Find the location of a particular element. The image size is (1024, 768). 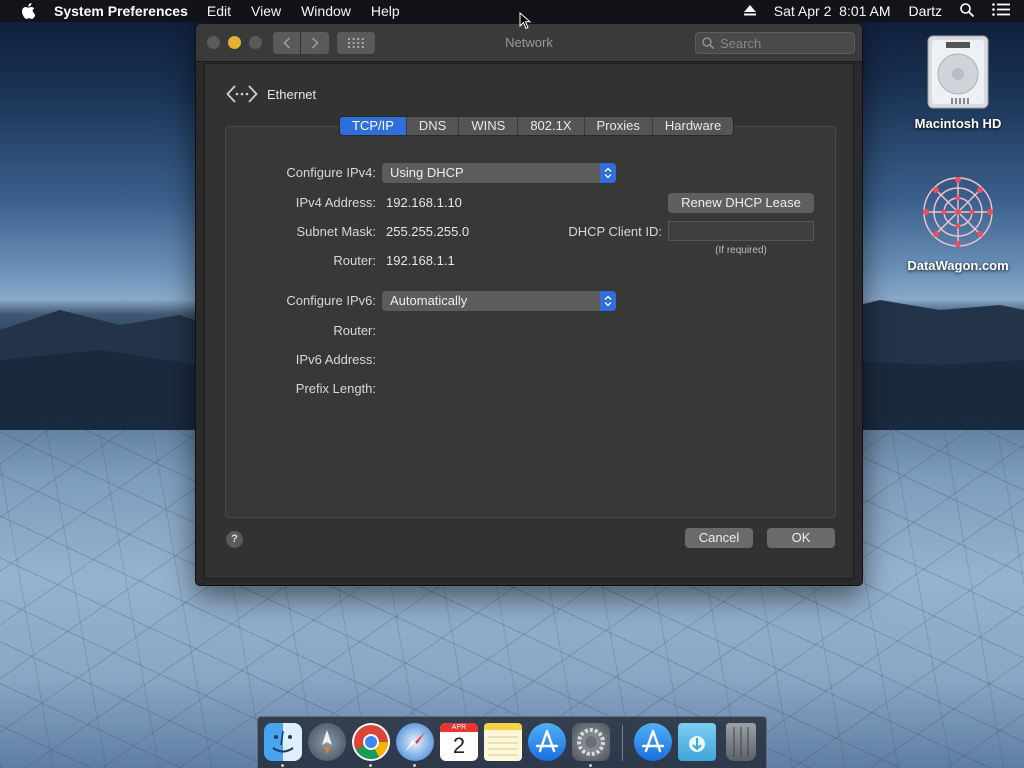

search-icon is located at coordinates (708, 43).